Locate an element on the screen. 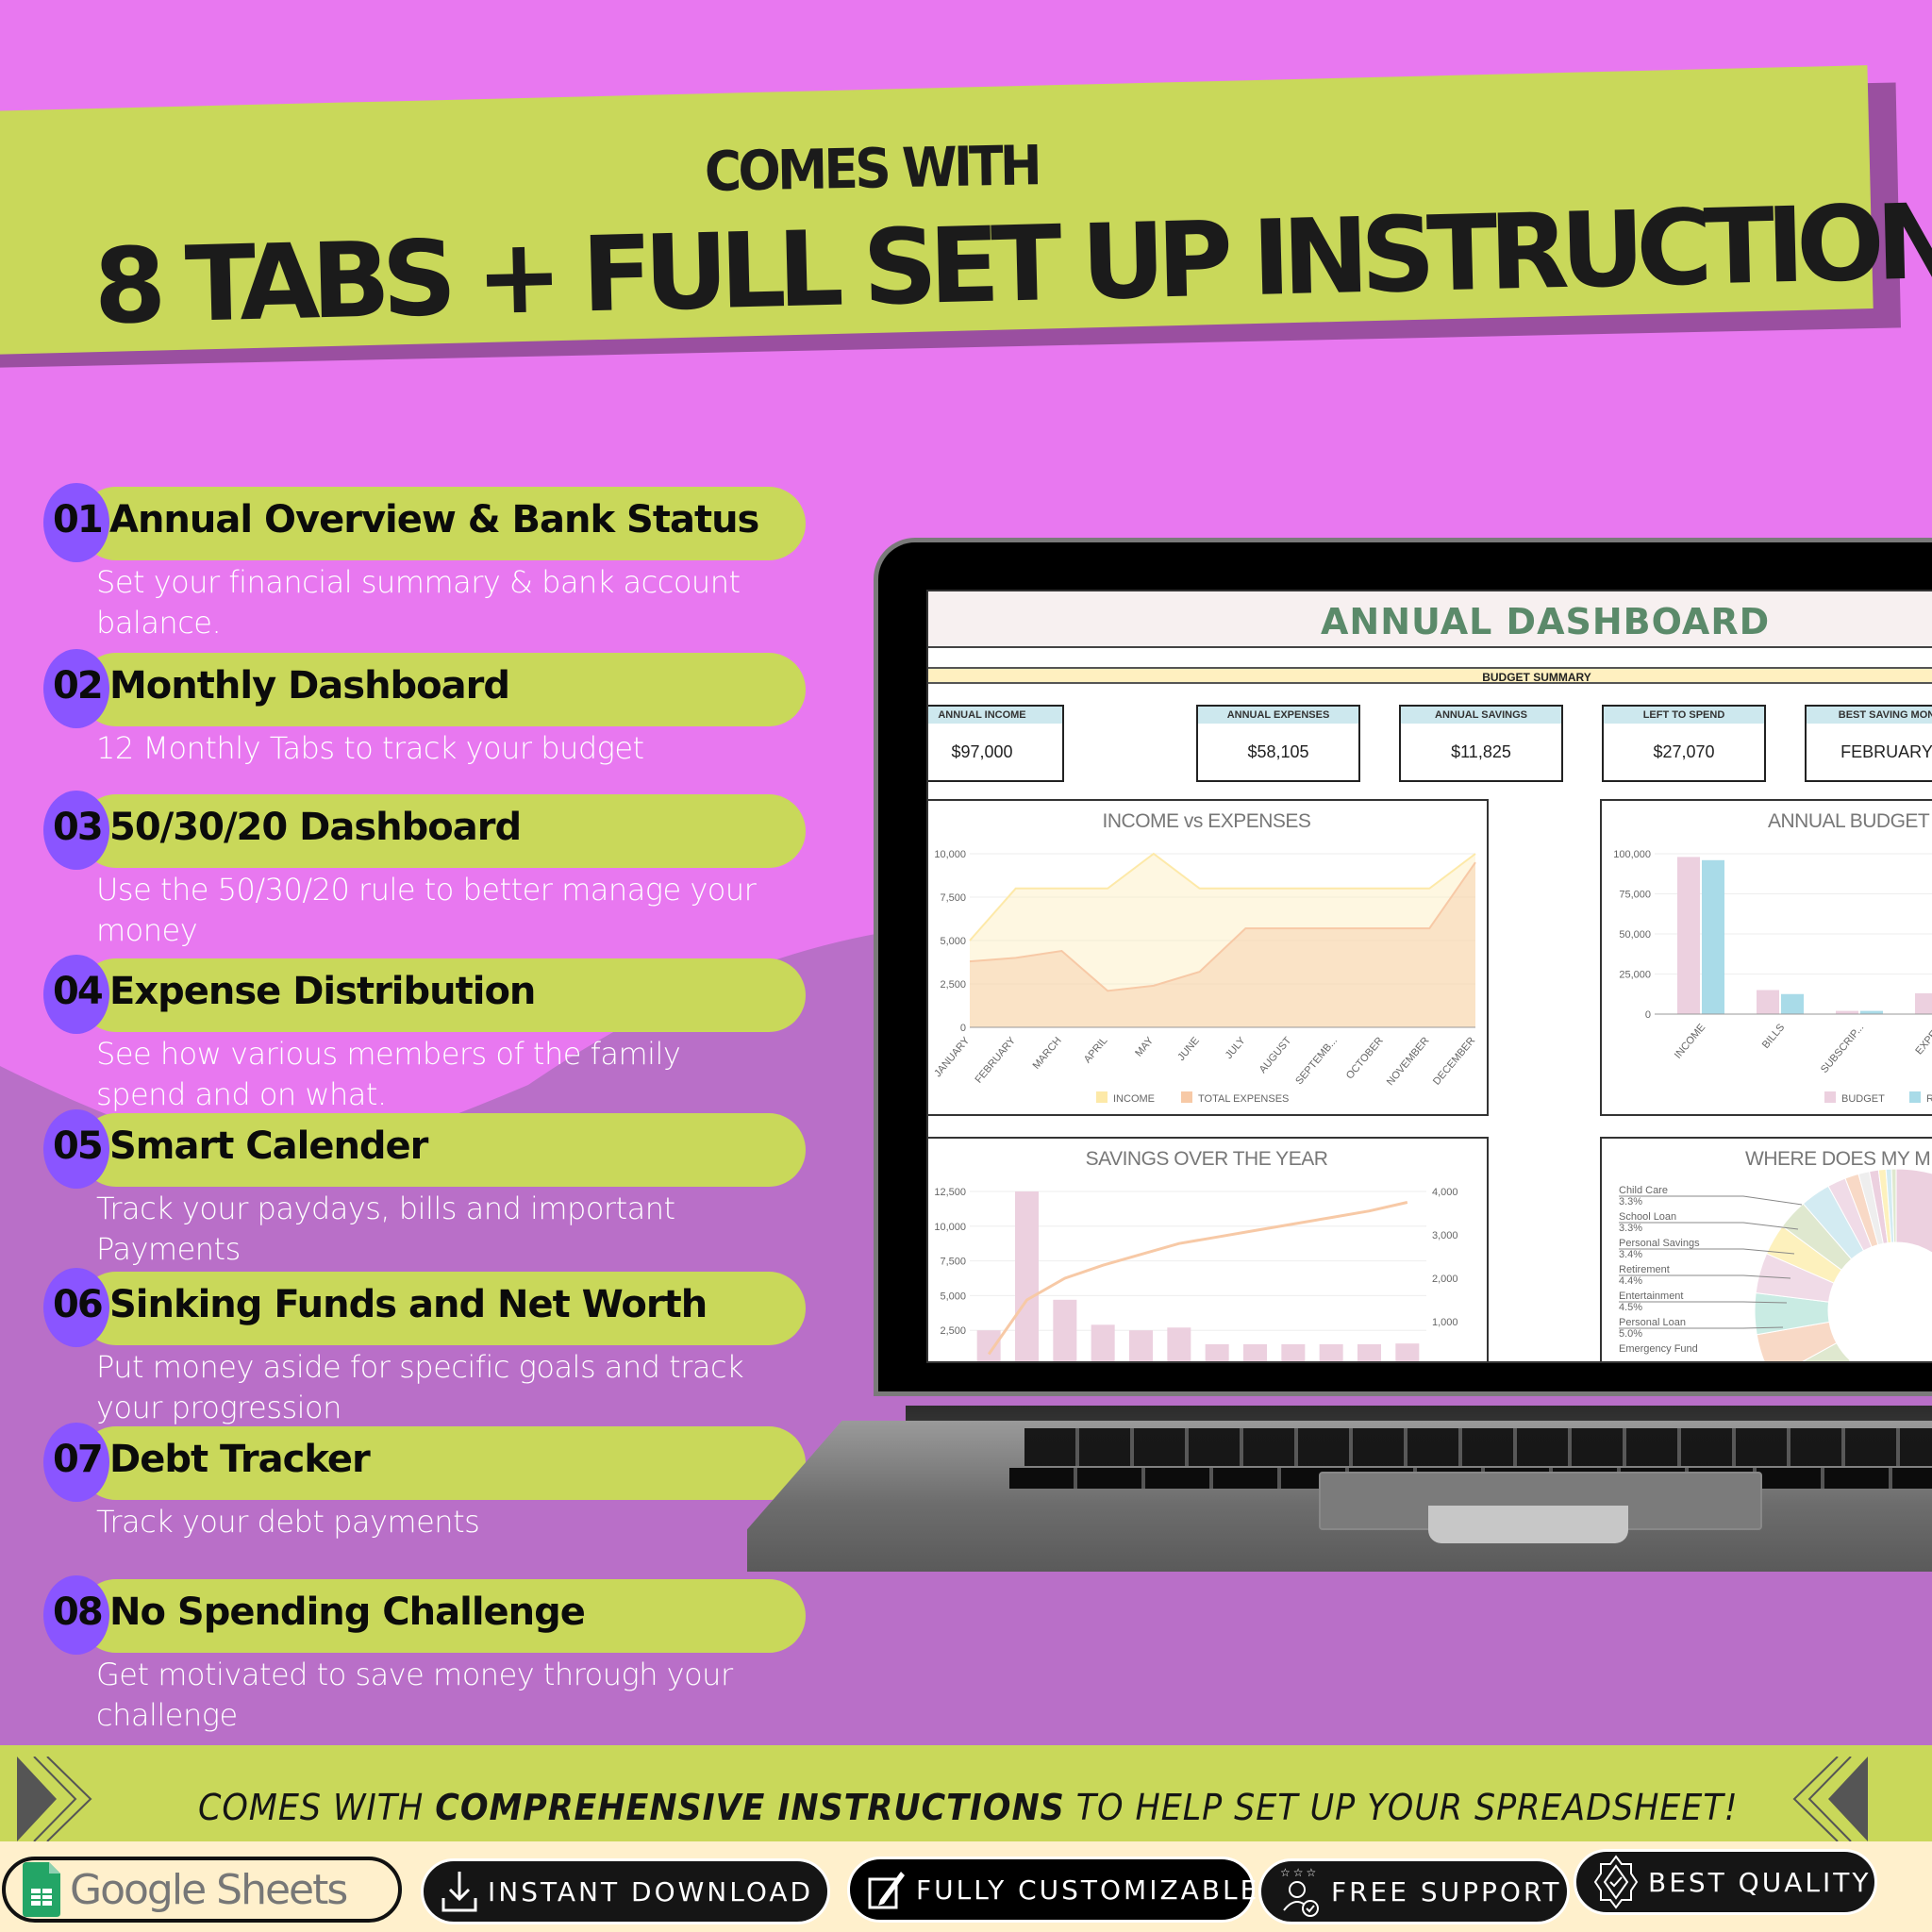 The height and width of the screenshot is (1932, 1932). x-tick-label: OCTOBER is located at coordinates (1365, 1058).